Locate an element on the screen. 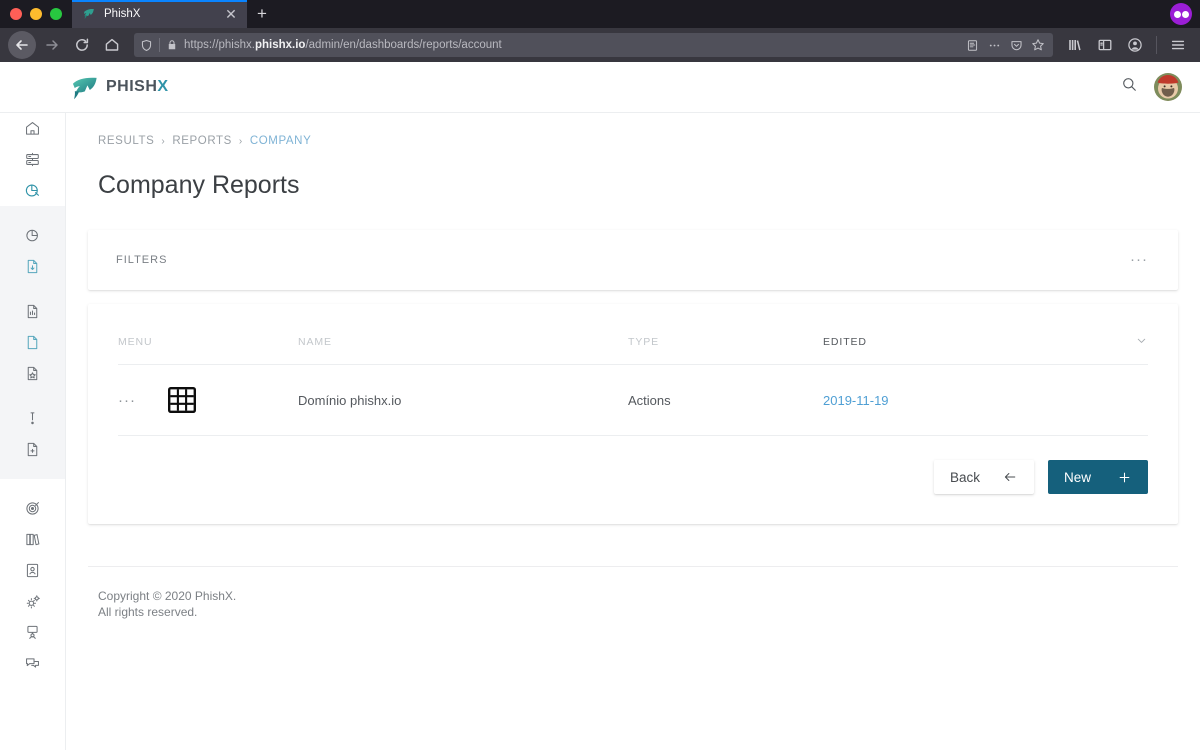  left-sidebar is located at coordinates (33, 406).